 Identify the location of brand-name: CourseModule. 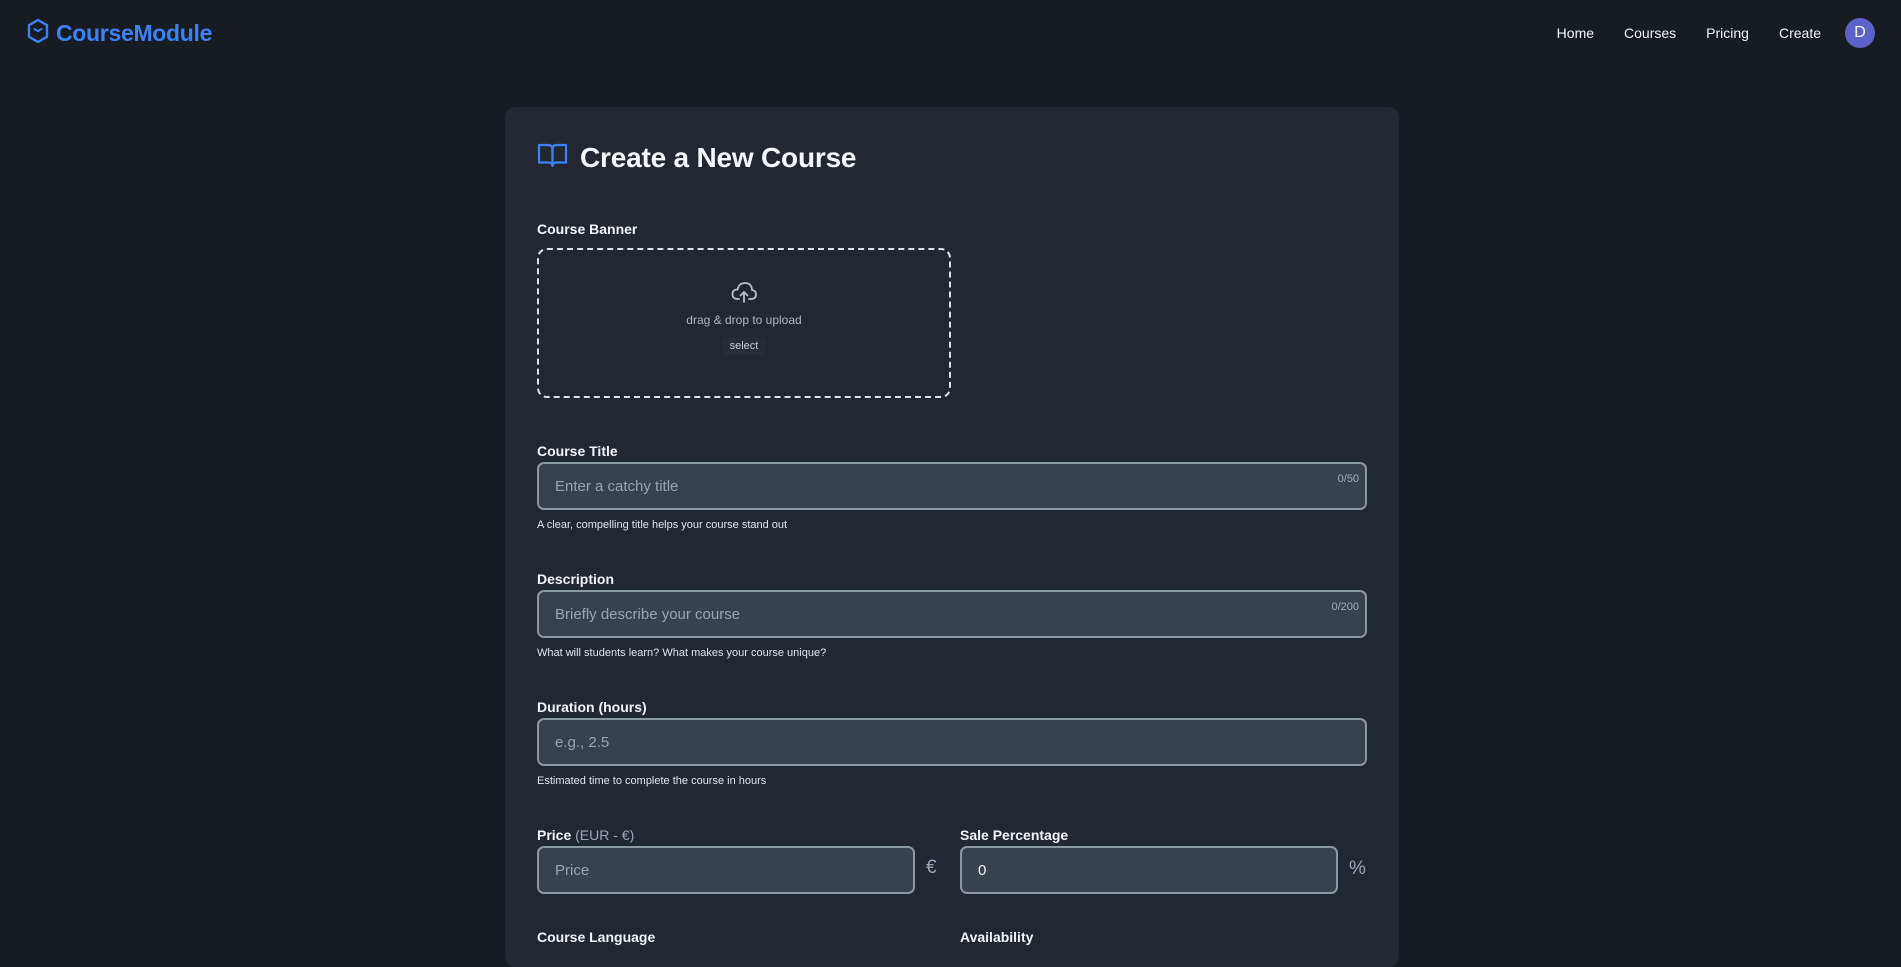
(134, 32).